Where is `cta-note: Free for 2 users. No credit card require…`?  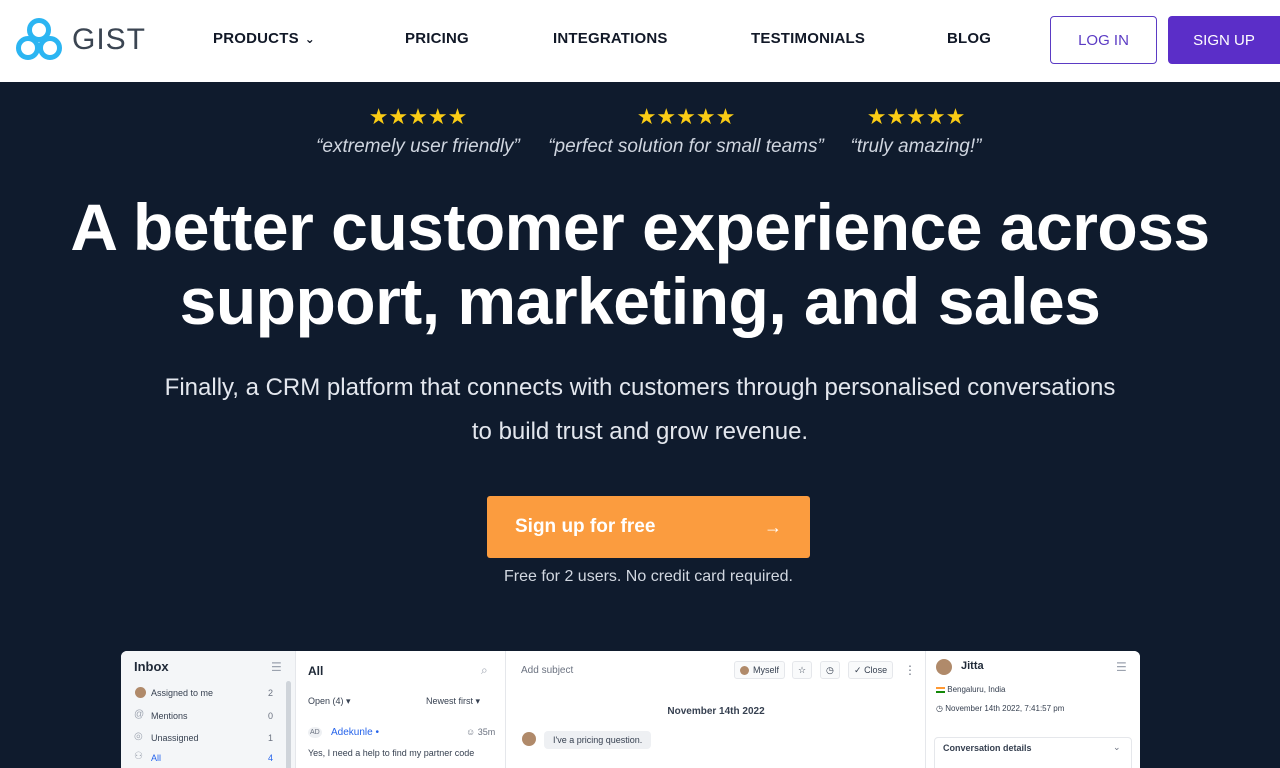 cta-note: Free for 2 users. No credit card require… is located at coordinates (648, 576).